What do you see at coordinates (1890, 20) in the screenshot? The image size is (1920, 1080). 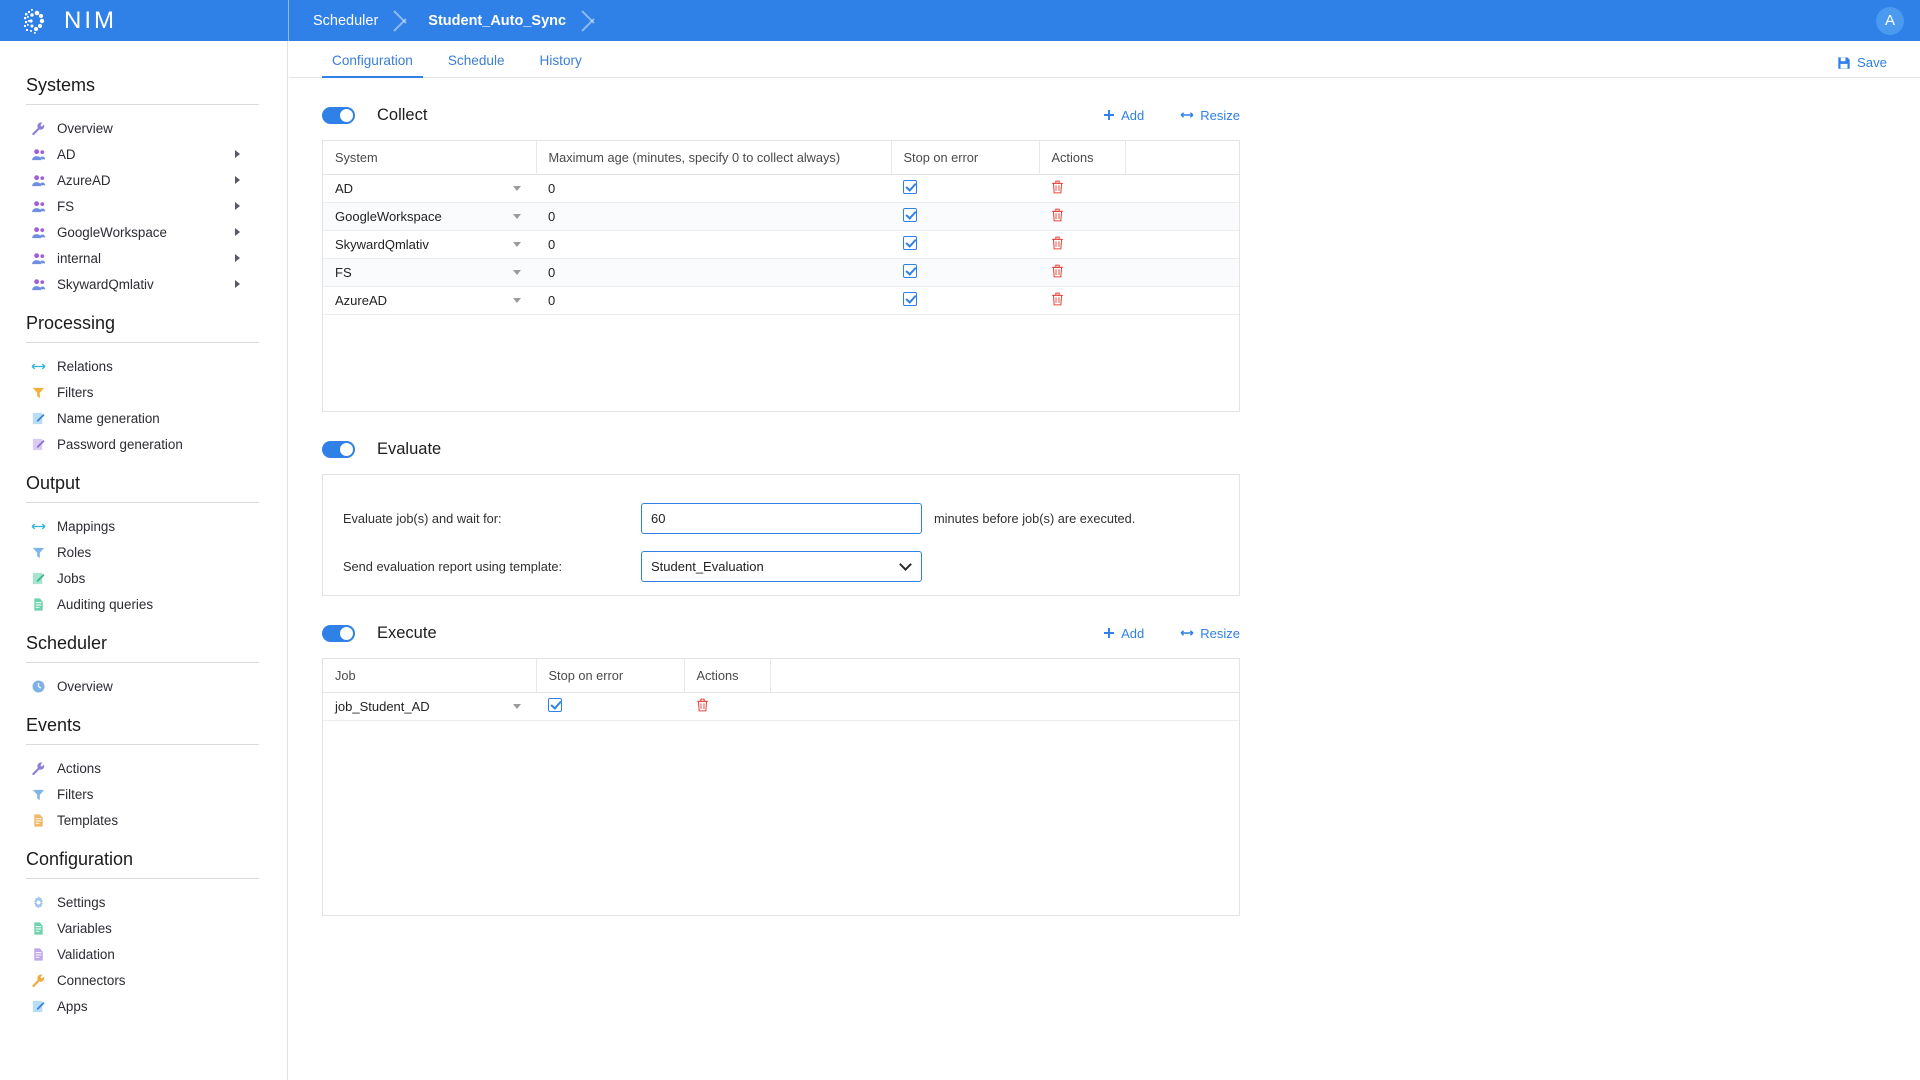 I see `avatar: A` at bounding box center [1890, 20].